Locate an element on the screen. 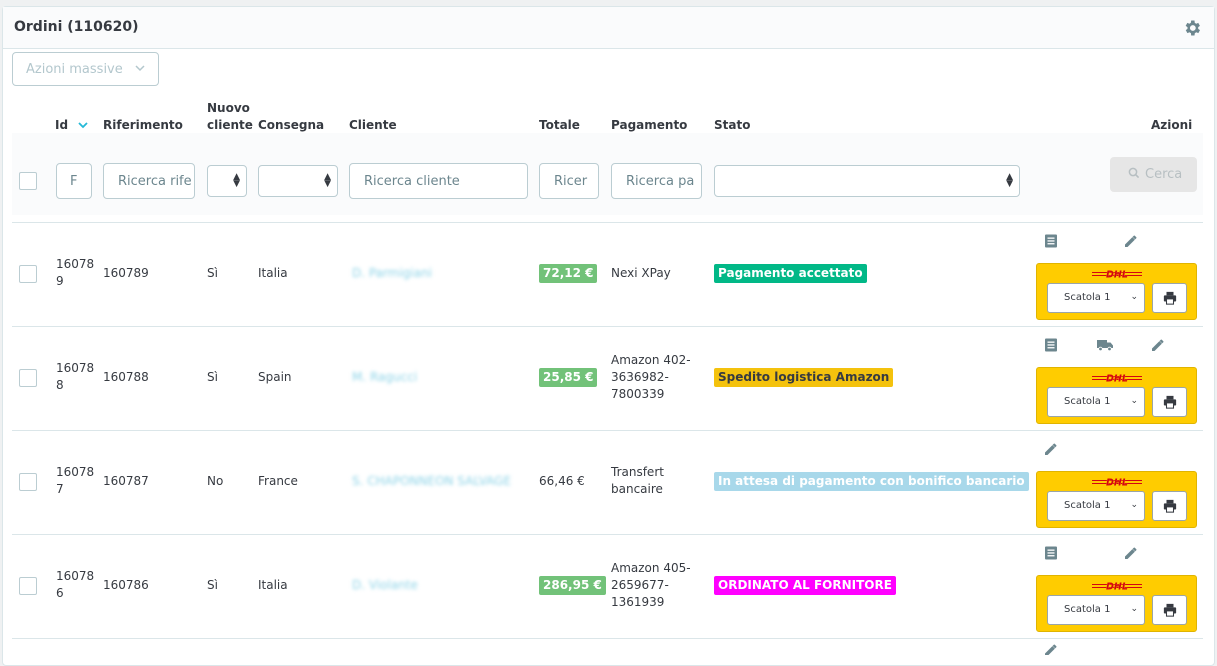 This screenshot has width=1217, height=666. customer-link: M. Ragucci is located at coordinates (384, 377).